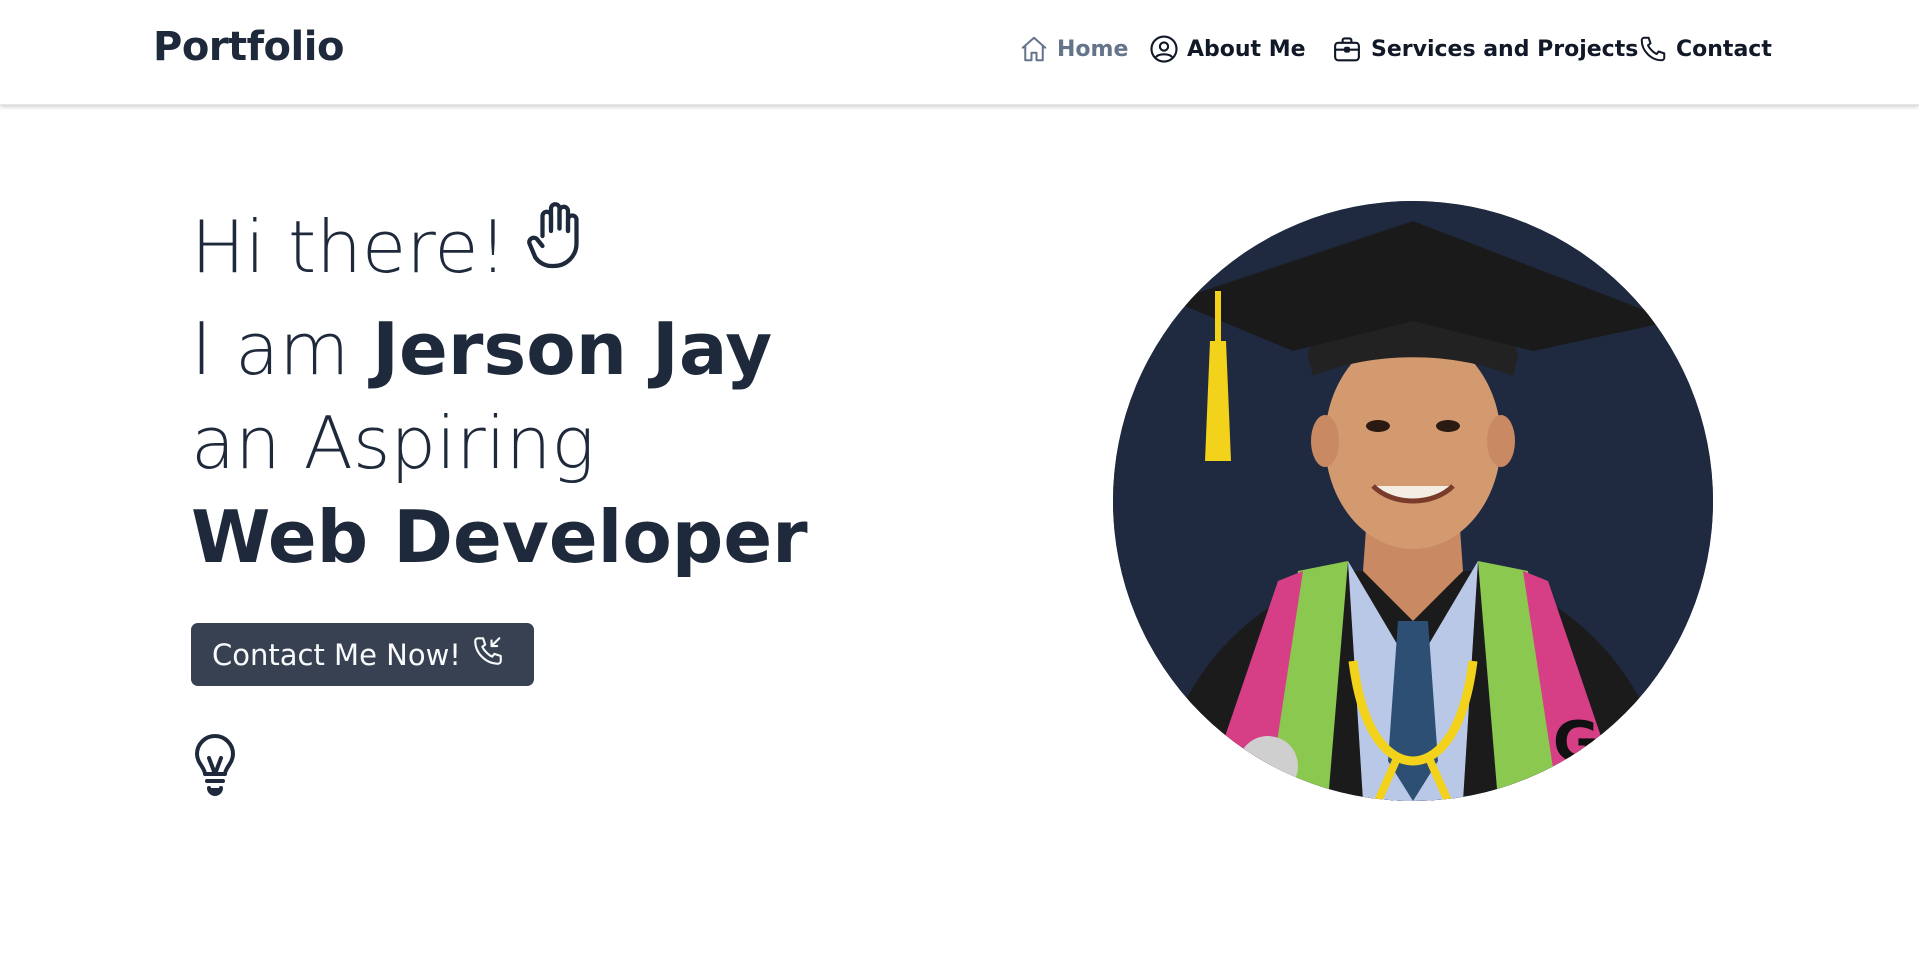 The height and width of the screenshot is (958, 1919). What do you see at coordinates (282, 348) in the screenshot?
I see `hero-name-prefix: I am` at bounding box center [282, 348].